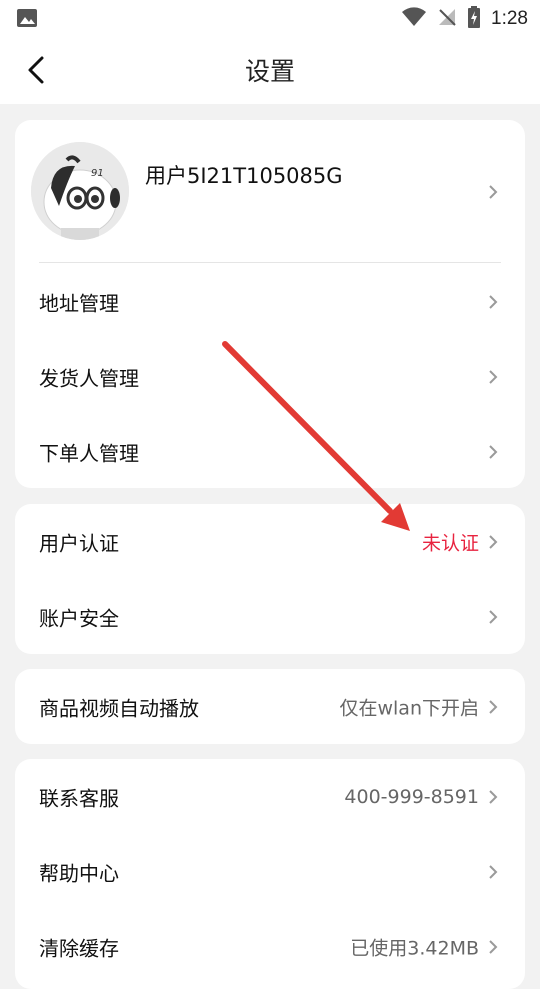  Describe the element at coordinates (89, 378) in the screenshot. I see `row-label: 发货人管理` at that location.